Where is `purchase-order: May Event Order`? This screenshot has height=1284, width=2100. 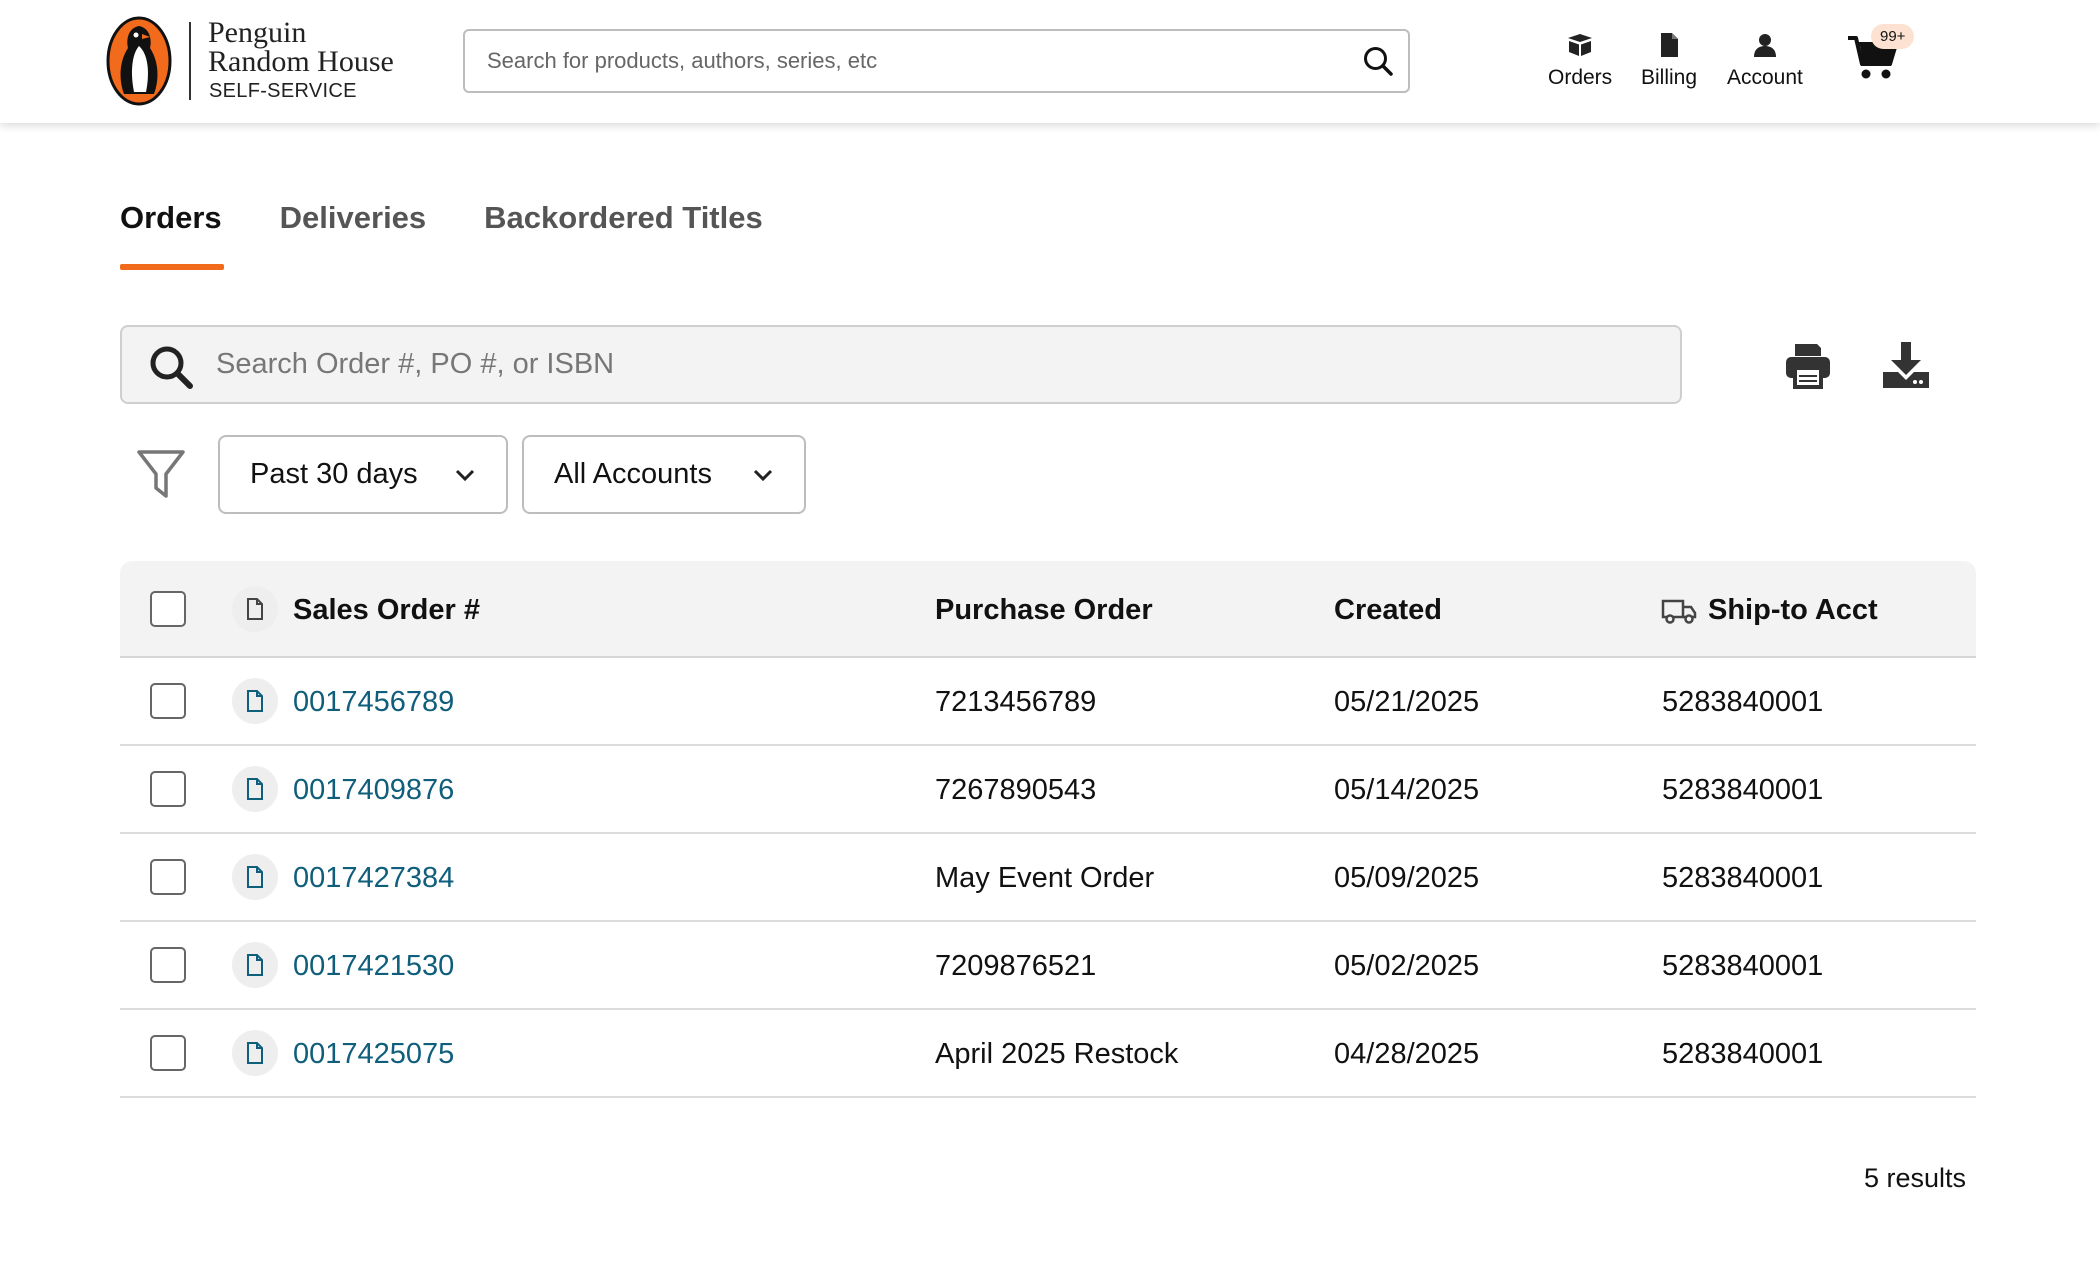
purchase-order: May Event Order is located at coordinates (1045, 878).